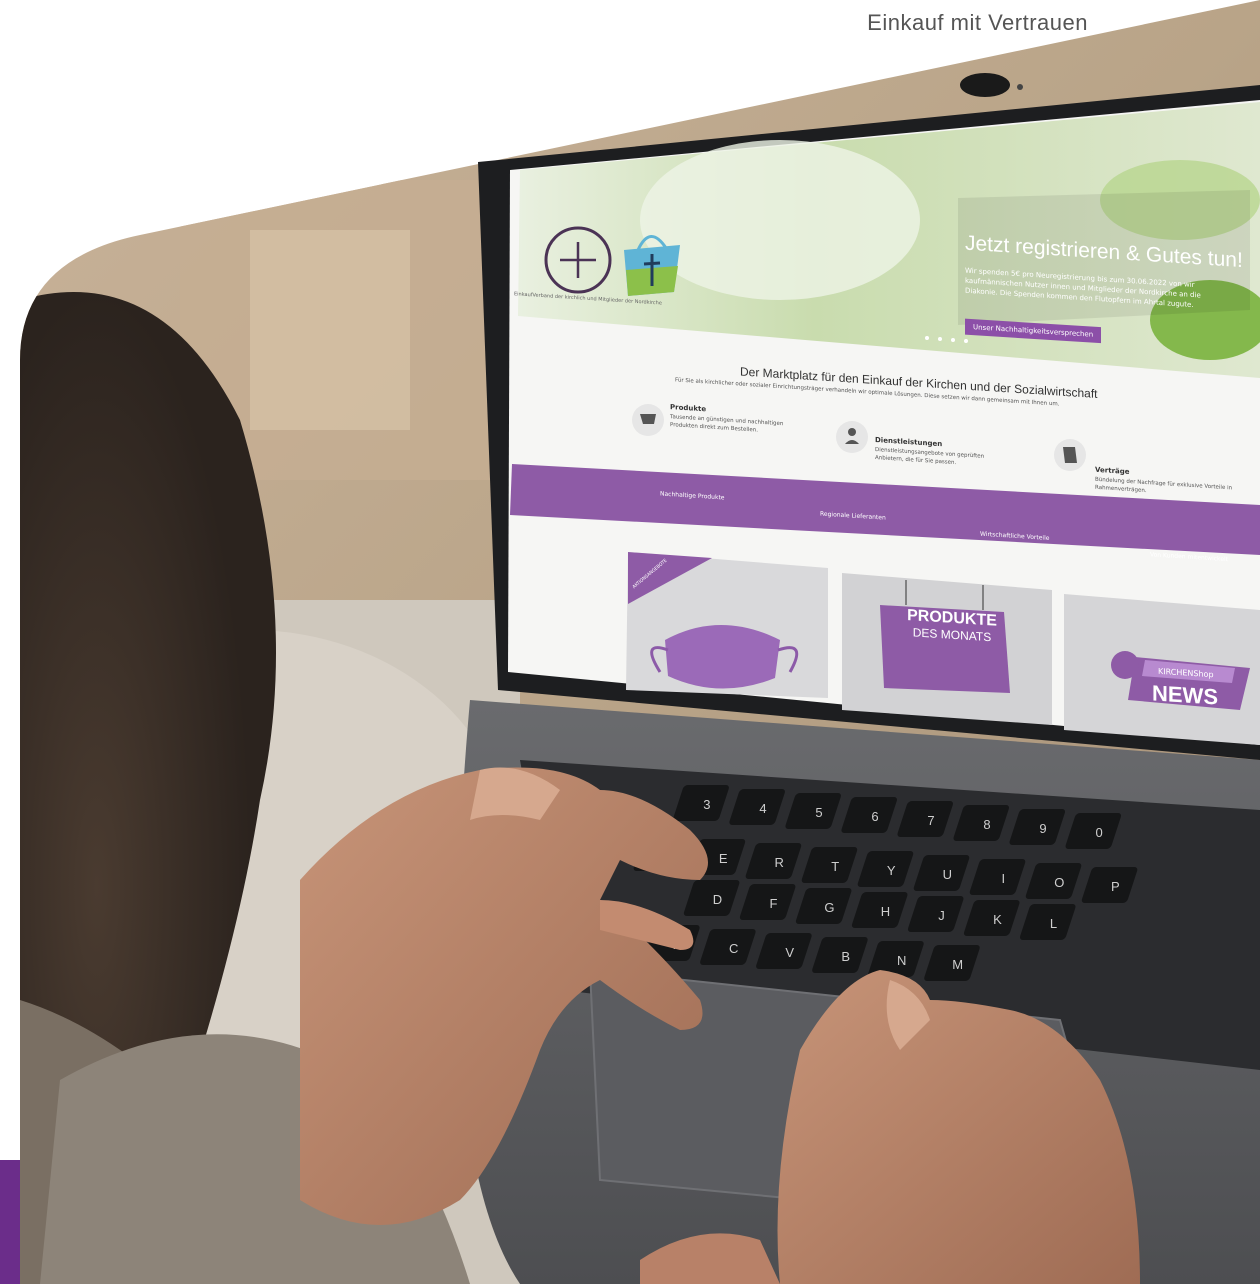  I want to click on keyboard-key-label: B, so click(845, 956).